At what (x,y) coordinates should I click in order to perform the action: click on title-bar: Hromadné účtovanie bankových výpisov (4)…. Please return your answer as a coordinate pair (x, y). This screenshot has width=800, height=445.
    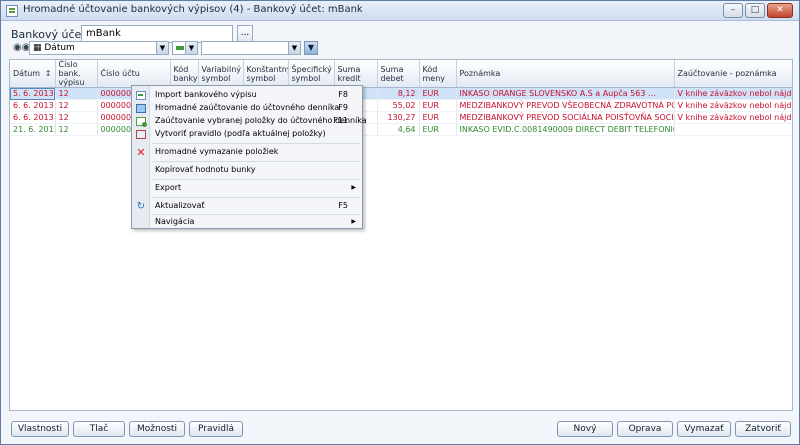
    Looking at the image, I should click on (400, 11).